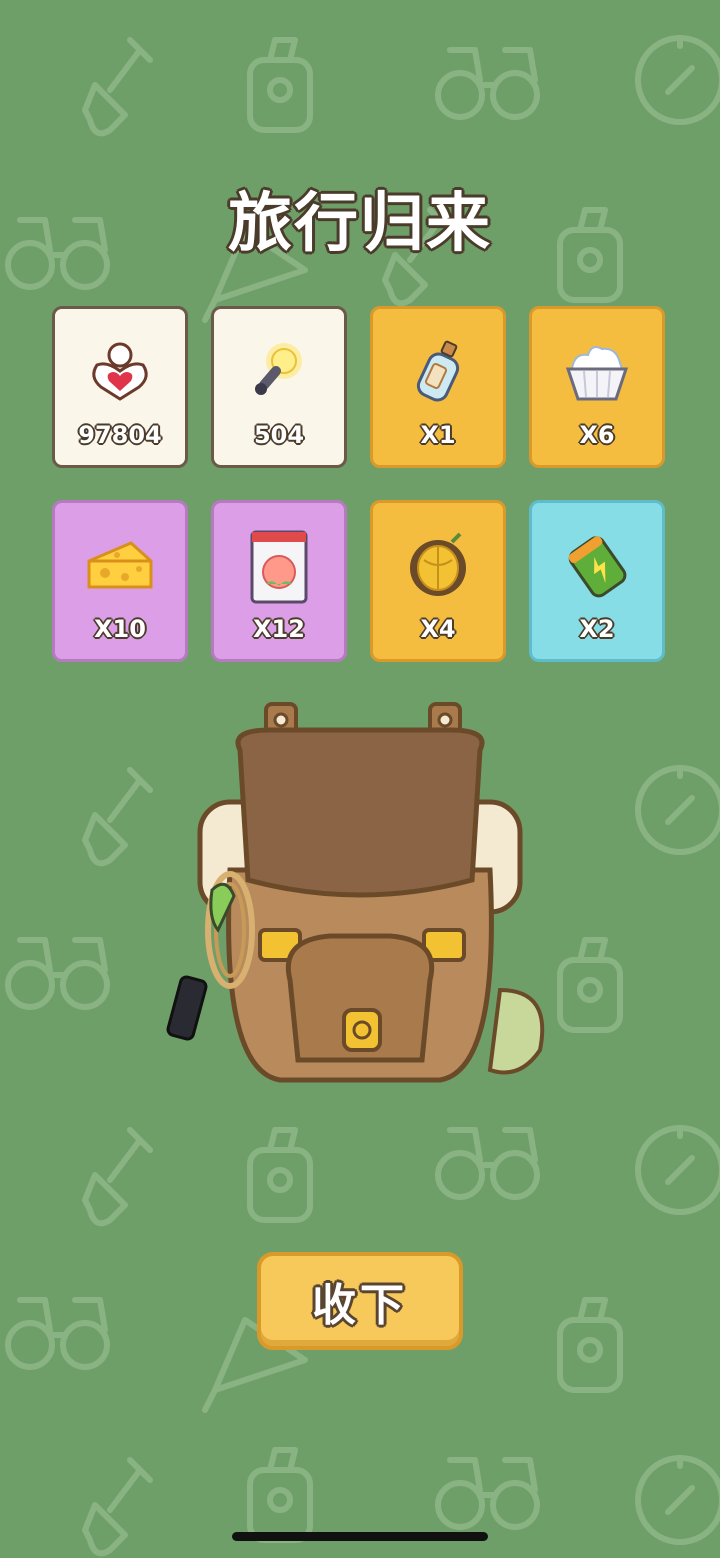  Describe the element at coordinates (597, 566) in the screenshot. I see `battery-can-icon` at that location.